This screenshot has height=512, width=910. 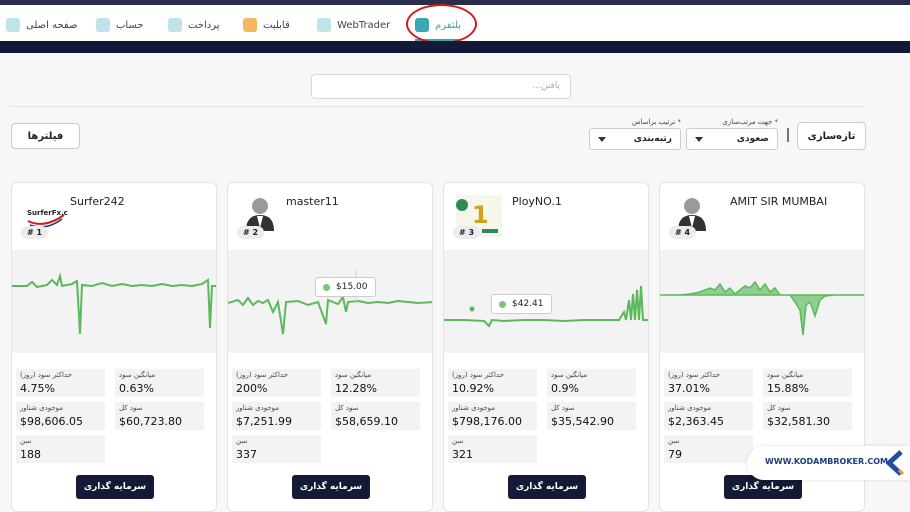 What do you see at coordinates (528, 304) in the screenshot?
I see `tooltip-value: $42.41` at bounding box center [528, 304].